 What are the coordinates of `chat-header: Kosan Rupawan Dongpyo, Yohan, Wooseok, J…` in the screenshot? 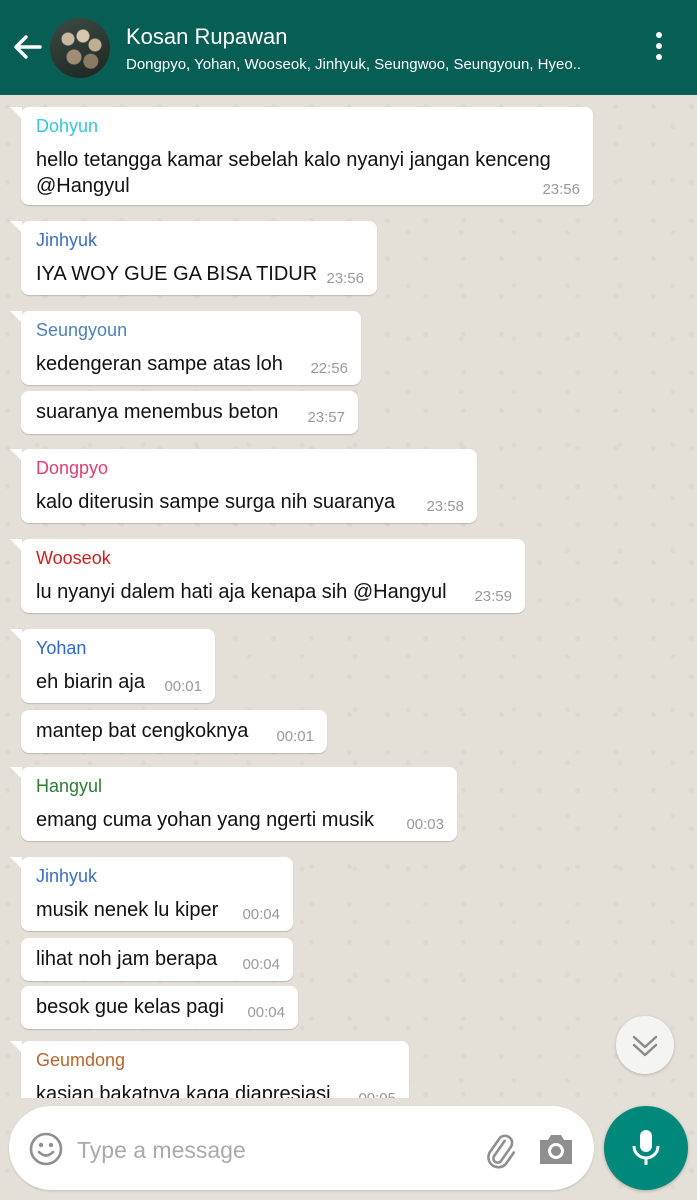 It's located at (348, 47).